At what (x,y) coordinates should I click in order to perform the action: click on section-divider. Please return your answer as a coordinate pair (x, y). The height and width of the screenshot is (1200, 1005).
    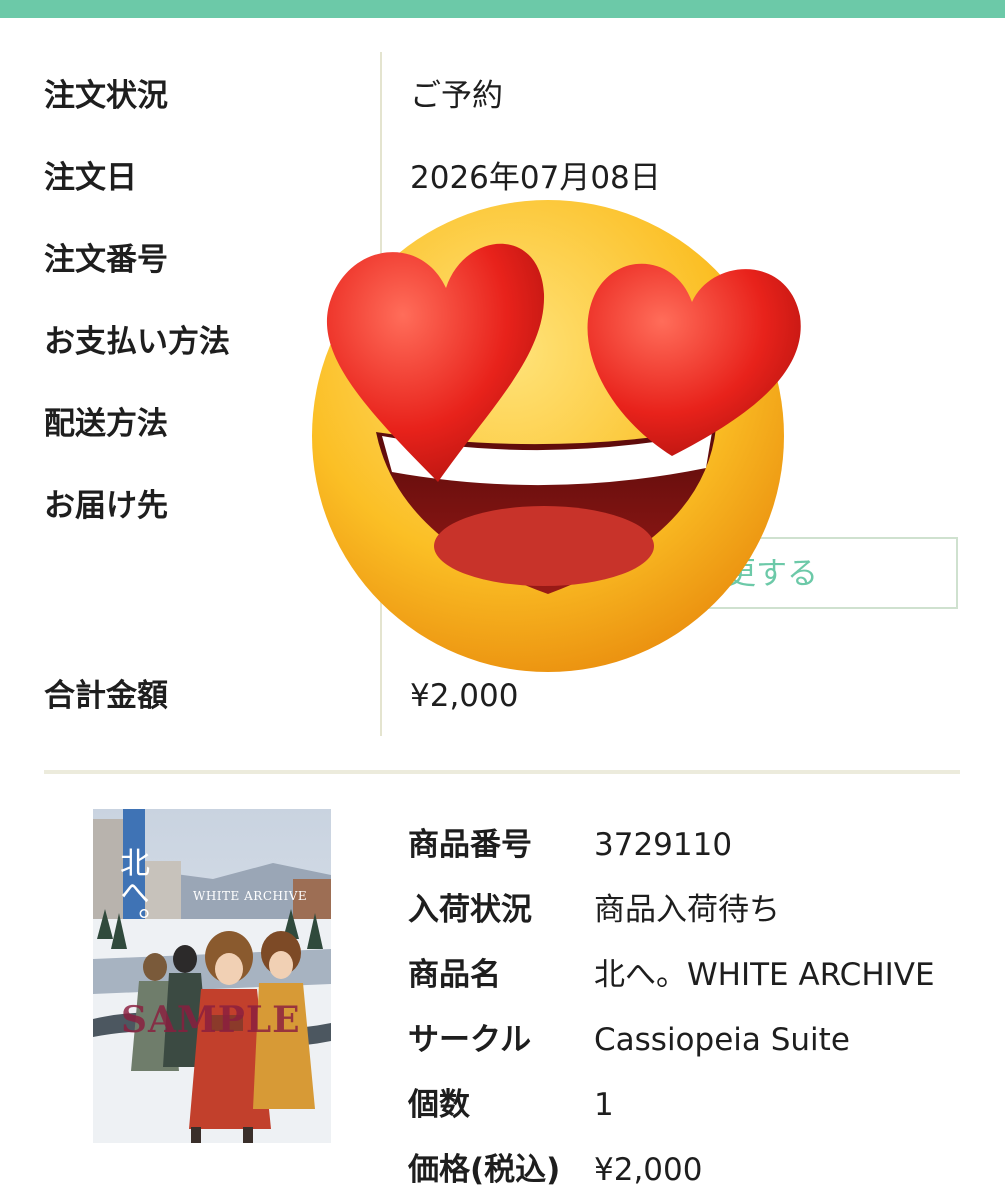
    Looking at the image, I should click on (502, 772).